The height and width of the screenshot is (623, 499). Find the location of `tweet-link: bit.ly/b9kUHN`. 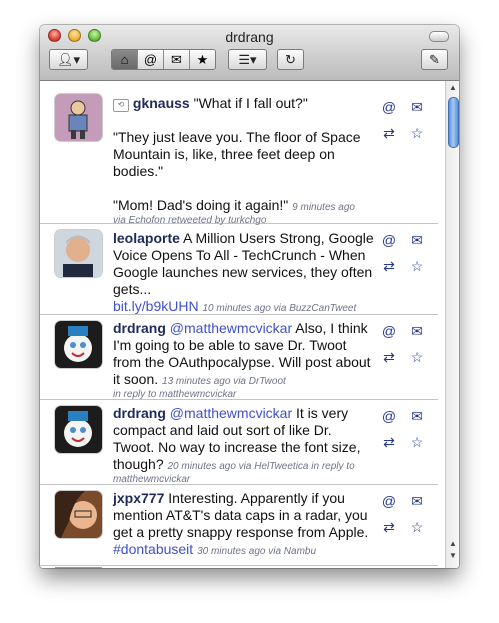

tweet-link: bit.ly/b9kUHN is located at coordinates (156, 306).